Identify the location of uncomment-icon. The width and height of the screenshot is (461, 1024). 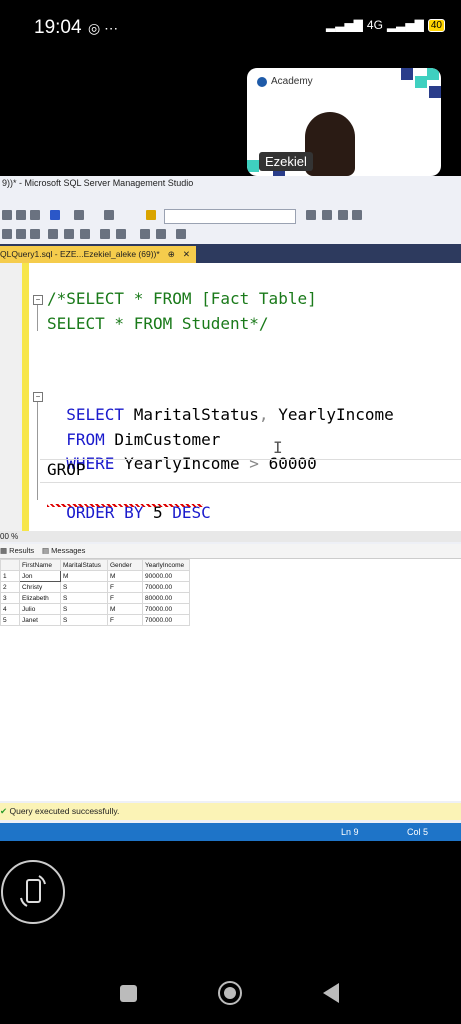
(121, 234).